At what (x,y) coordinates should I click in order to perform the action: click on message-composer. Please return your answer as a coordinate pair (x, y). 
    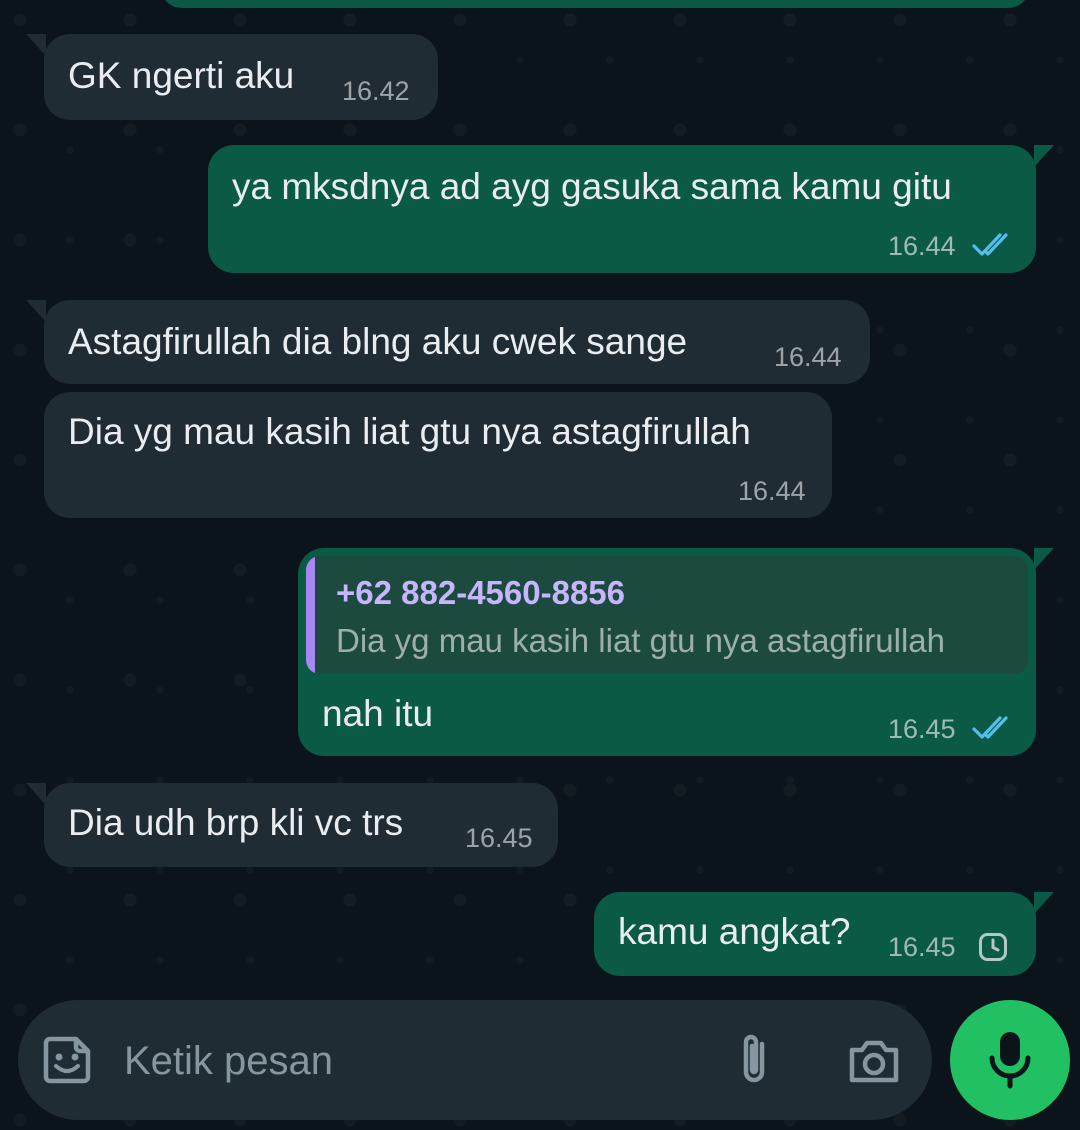
    Looking at the image, I should click on (475, 1060).